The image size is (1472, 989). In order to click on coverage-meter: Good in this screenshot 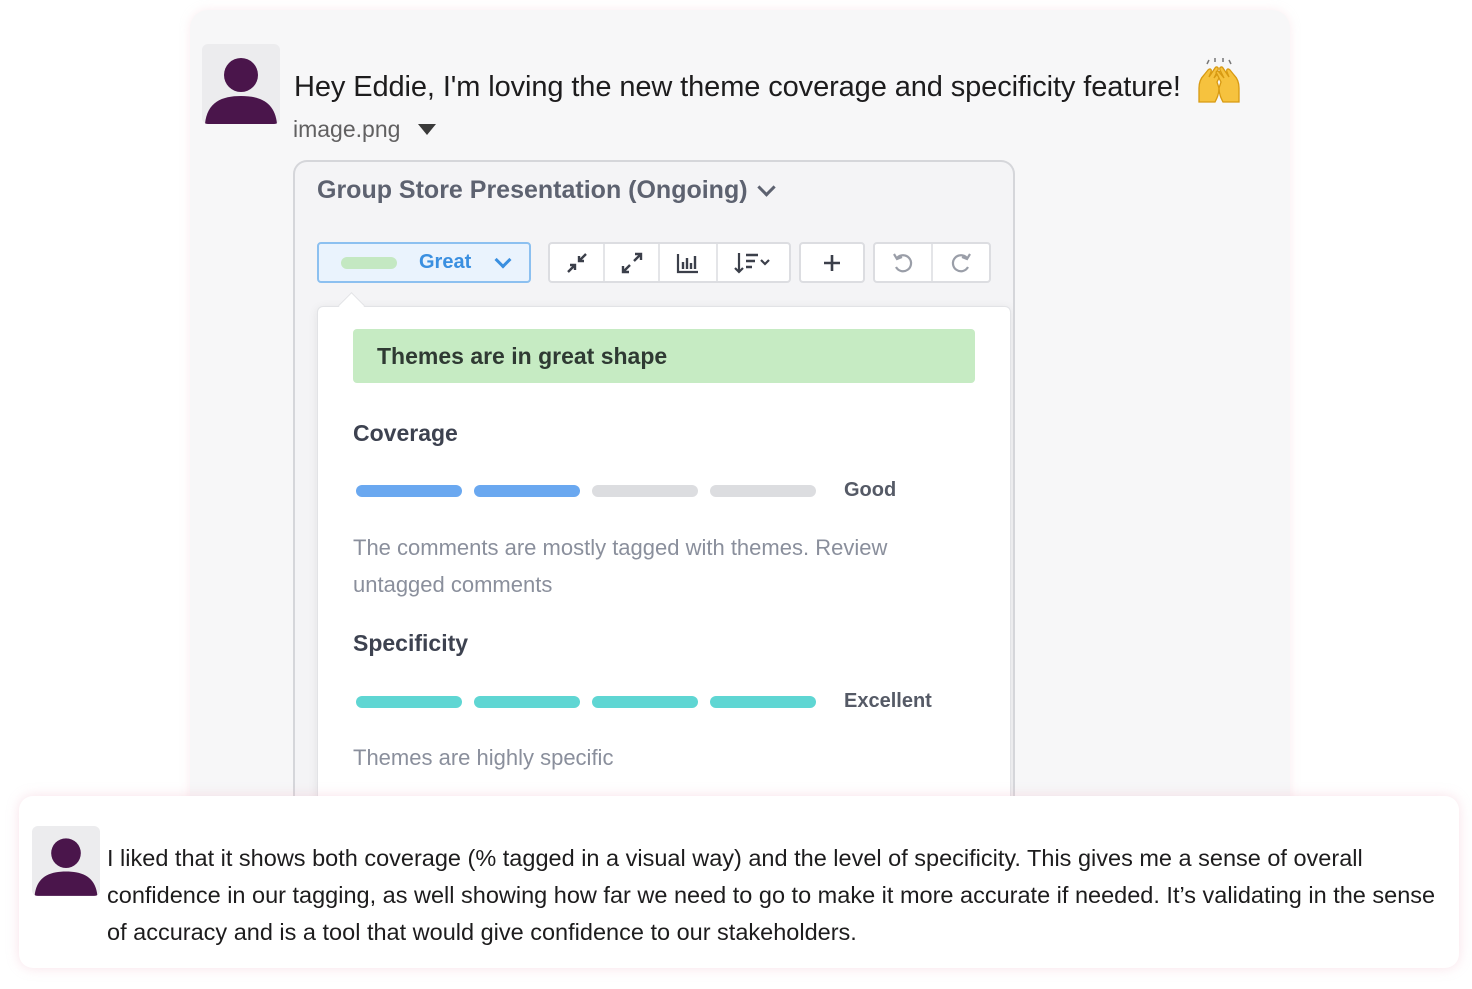, I will do `click(626, 490)`.